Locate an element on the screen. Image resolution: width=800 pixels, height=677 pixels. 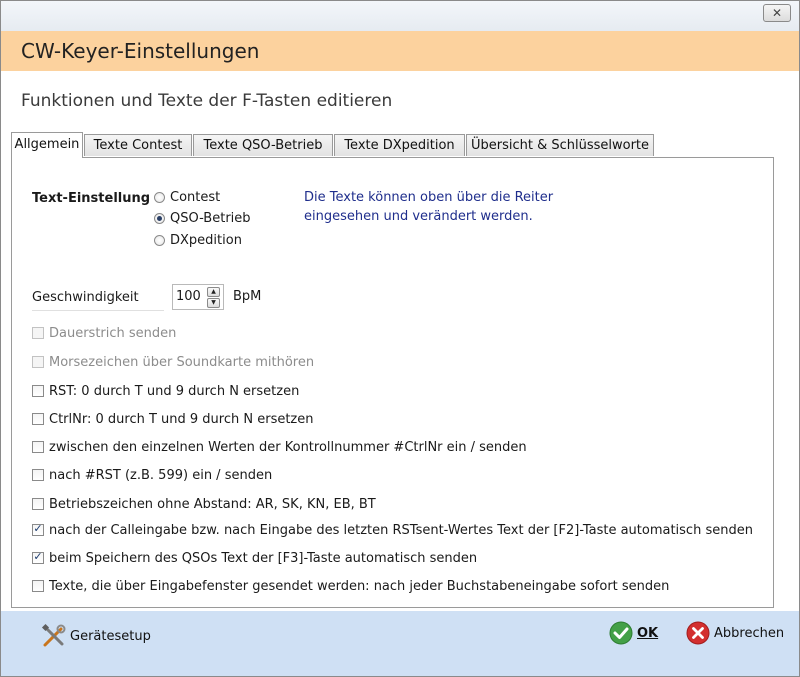
geraetesetup-button: Gerätesetup is located at coordinates (96, 636).